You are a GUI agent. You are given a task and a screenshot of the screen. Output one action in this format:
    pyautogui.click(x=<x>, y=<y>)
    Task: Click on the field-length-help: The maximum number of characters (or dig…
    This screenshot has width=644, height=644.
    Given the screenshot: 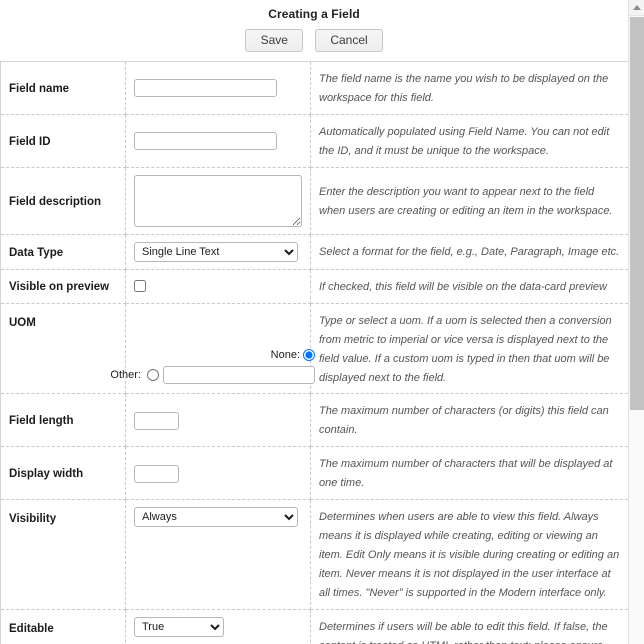 What is the action you would take?
    pyautogui.click(x=464, y=421)
    